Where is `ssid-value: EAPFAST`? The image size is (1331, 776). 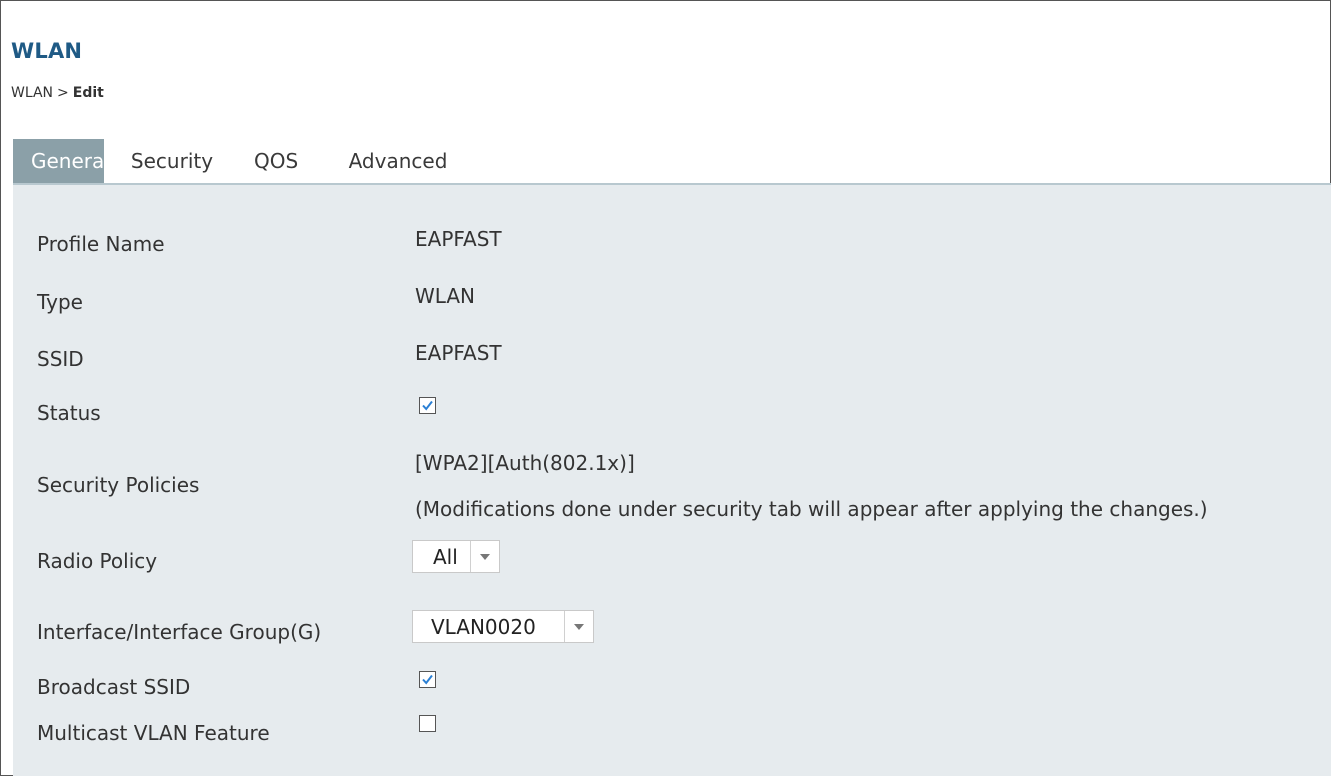 ssid-value: EAPFAST is located at coordinates (458, 353).